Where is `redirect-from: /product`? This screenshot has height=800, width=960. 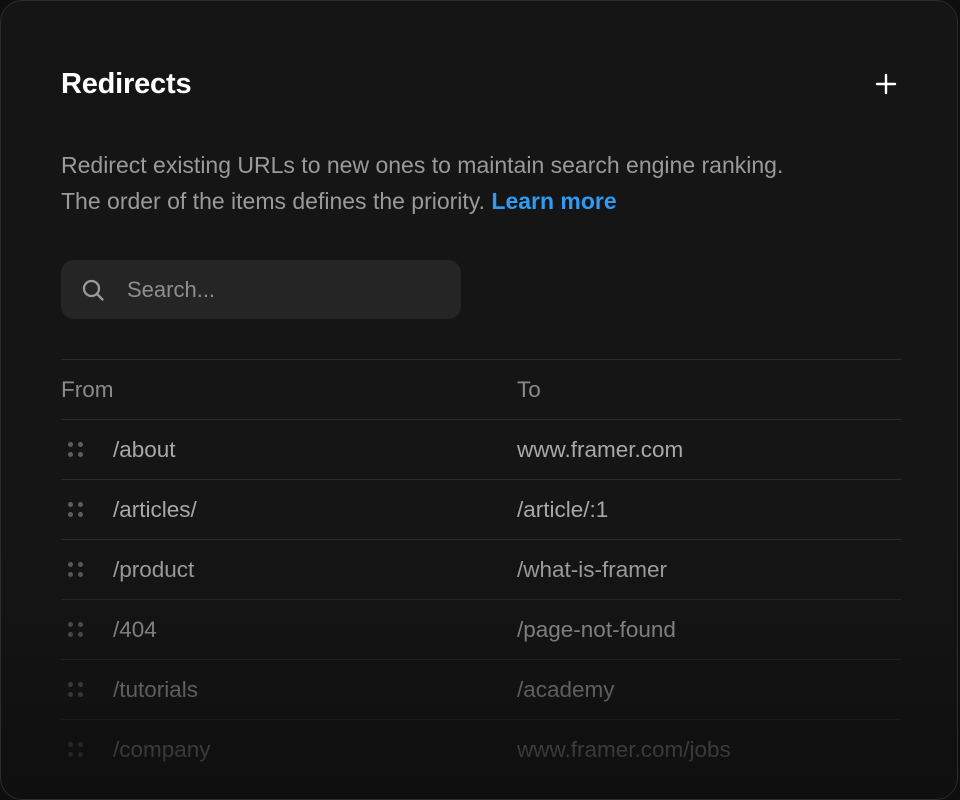 redirect-from: /product is located at coordinates (154, 569).